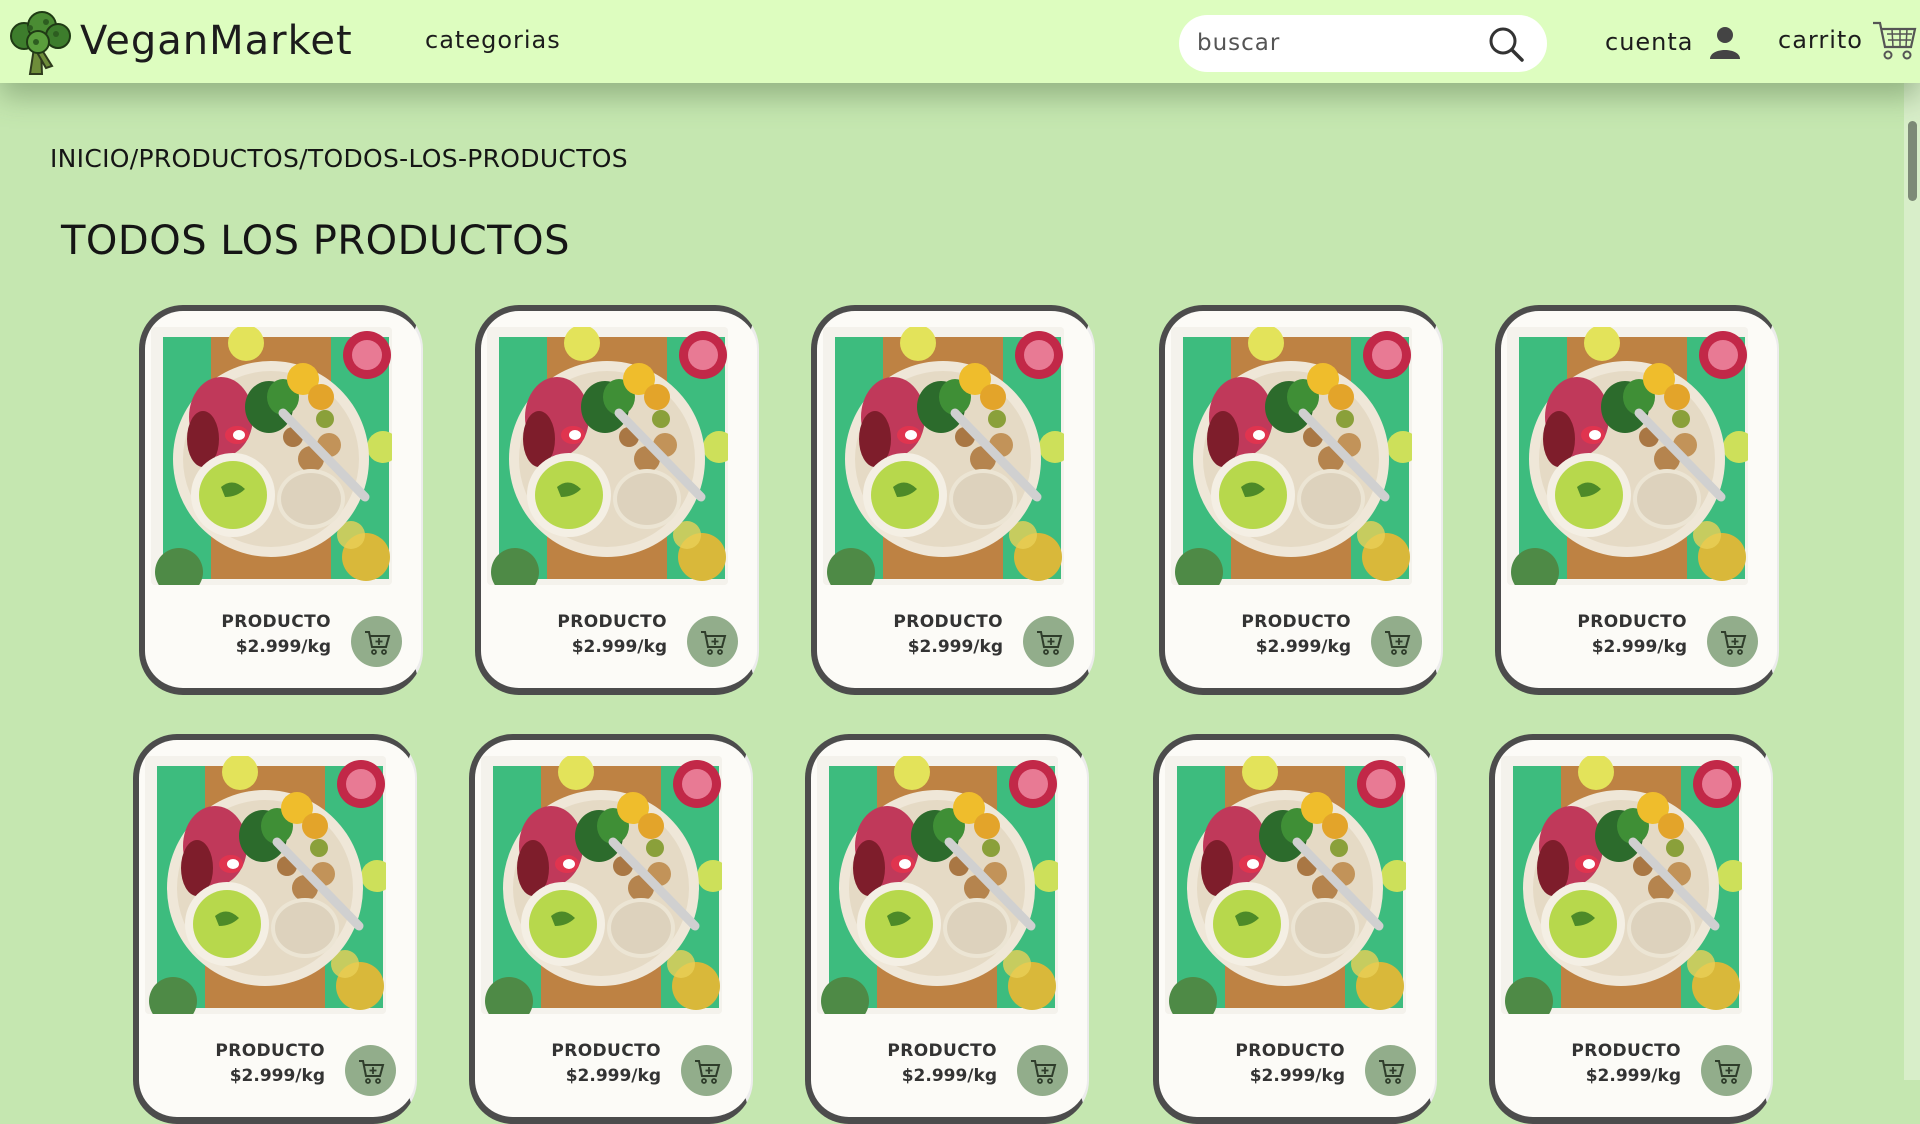 This screenshot has height=1124, width=1920. I want to click on brand-name: VeganMarket, so click(216, 41).